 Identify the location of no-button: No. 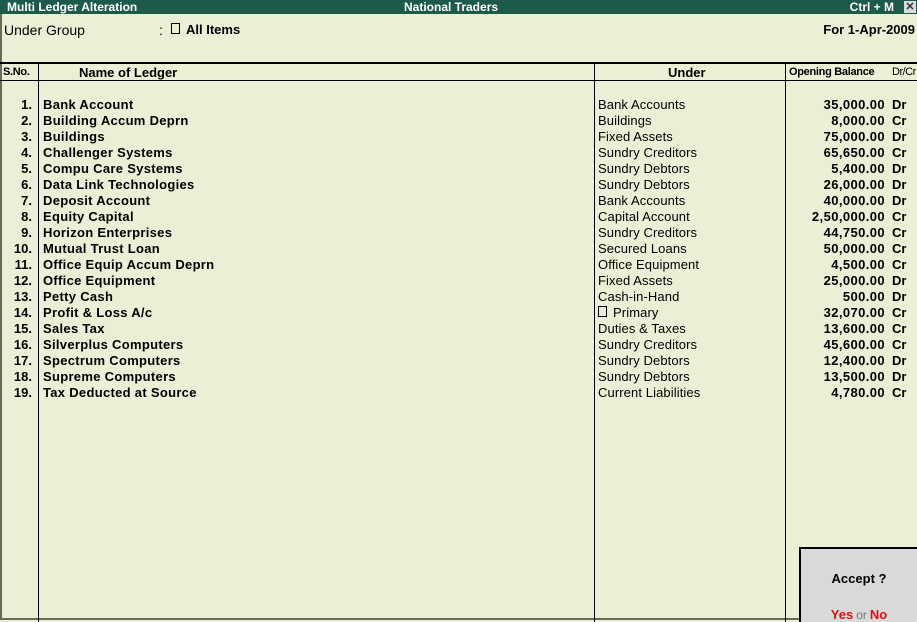
(878, 614).